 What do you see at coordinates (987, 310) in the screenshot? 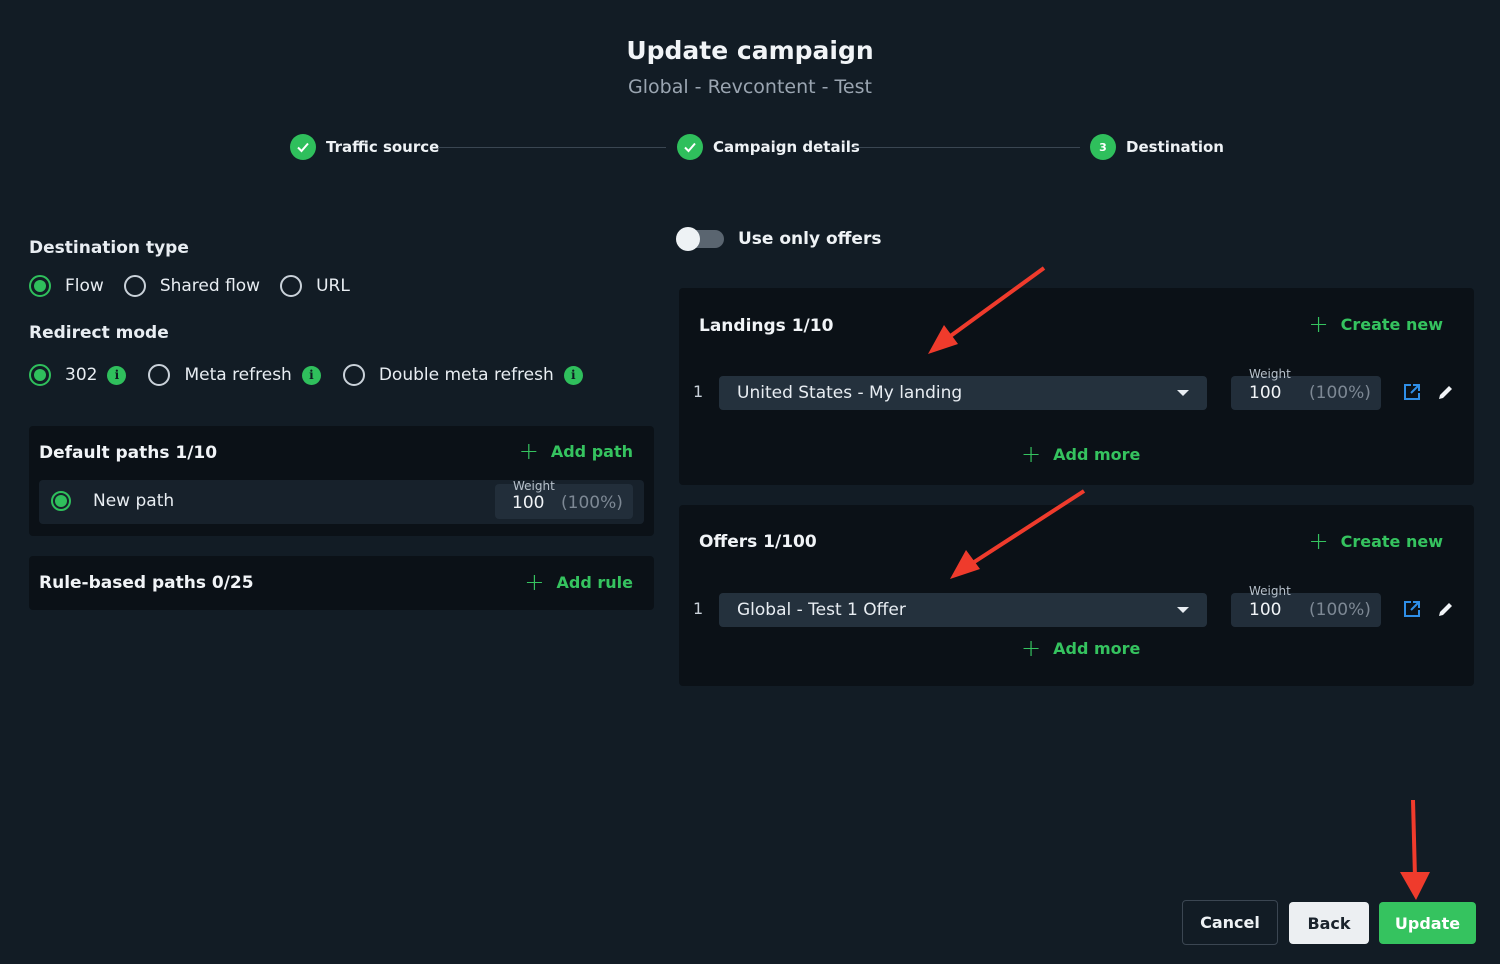
I see `arrow-to-landing` at bounding box center [987, 310].